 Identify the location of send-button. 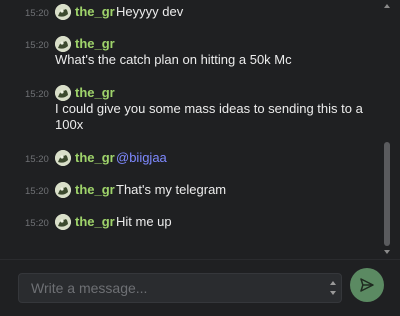
(367, 285).